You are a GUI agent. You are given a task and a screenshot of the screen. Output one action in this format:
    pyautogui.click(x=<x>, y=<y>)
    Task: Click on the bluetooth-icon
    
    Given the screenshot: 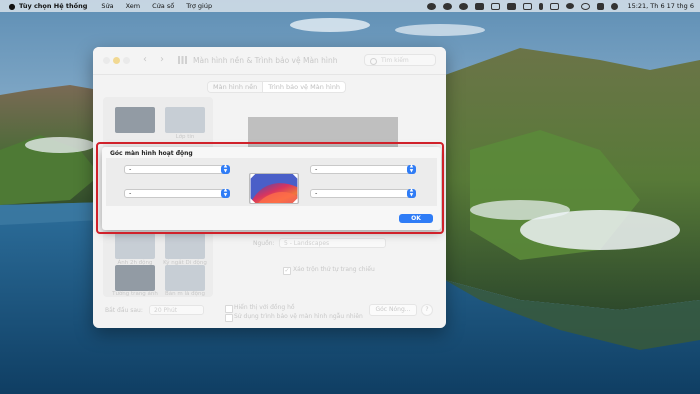 What is the action you would take?
    pyautogui.click(x=541, y=6)
    